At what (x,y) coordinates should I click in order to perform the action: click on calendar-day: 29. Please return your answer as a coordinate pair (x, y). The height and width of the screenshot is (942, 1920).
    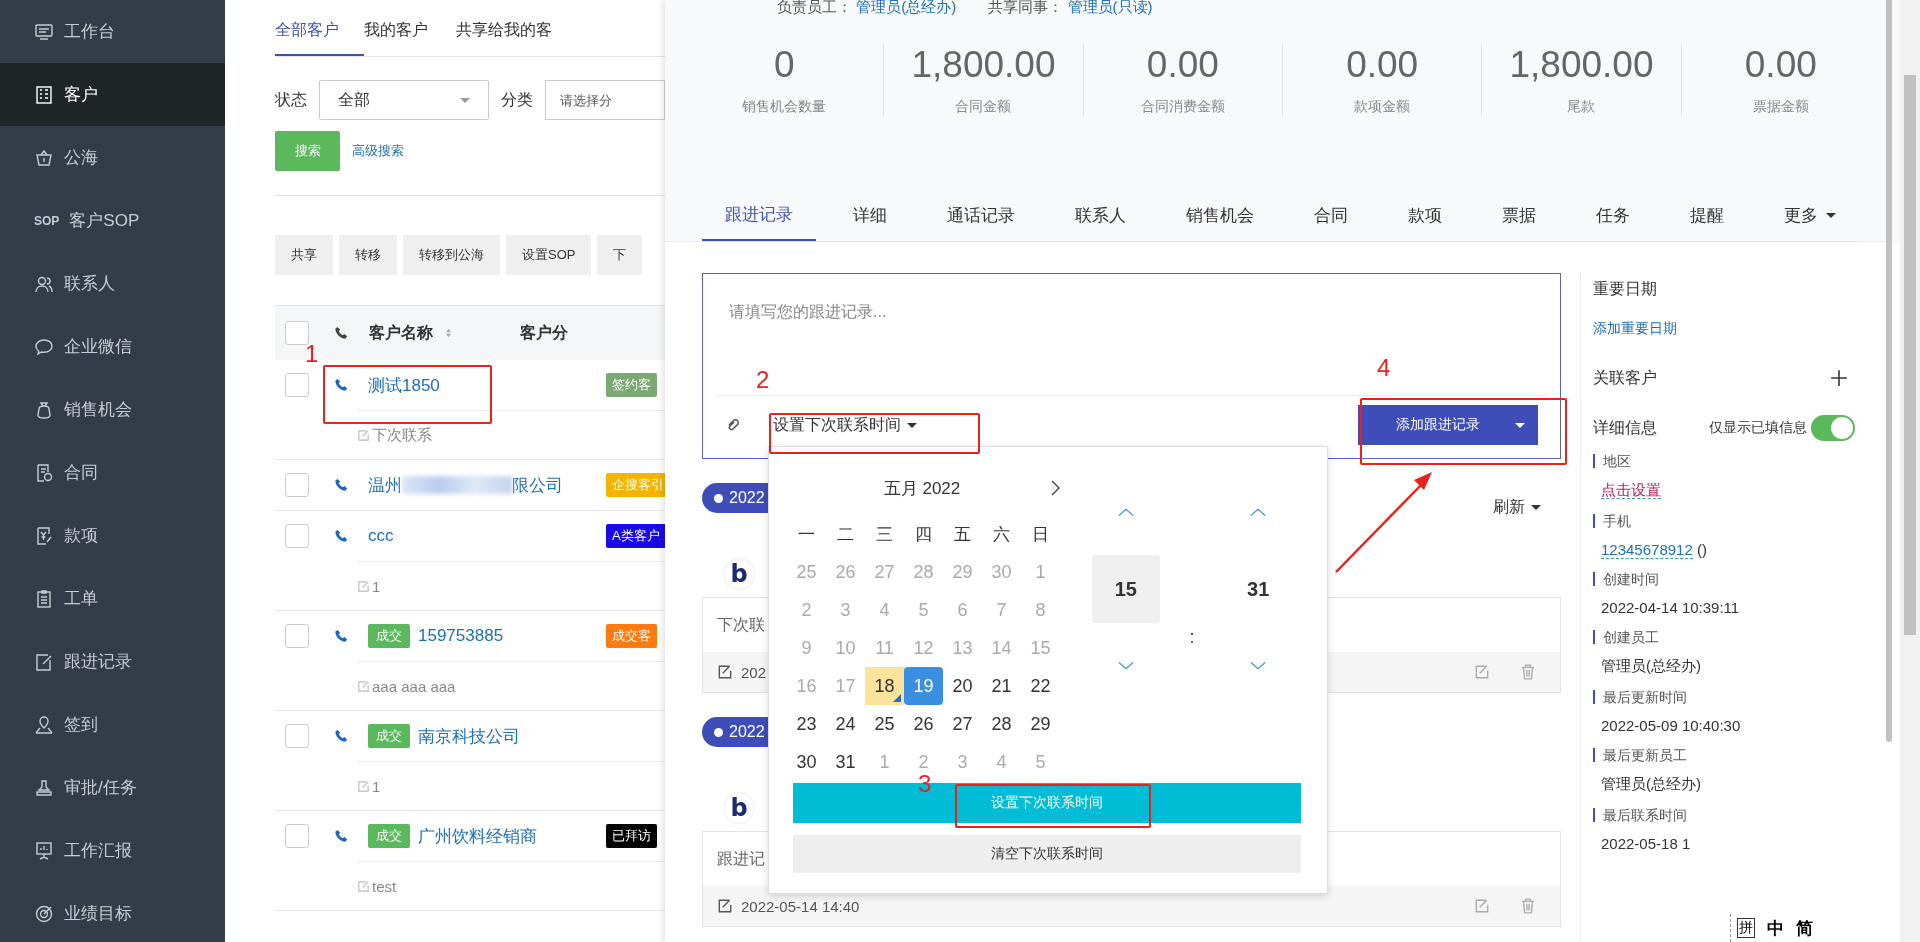
    Looking at the image, I should click on (1040, 724).